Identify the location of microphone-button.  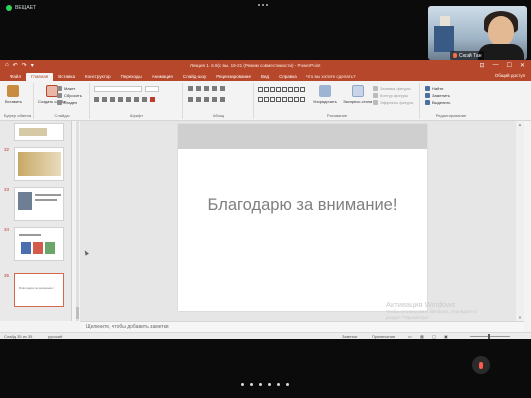
(481, 365).